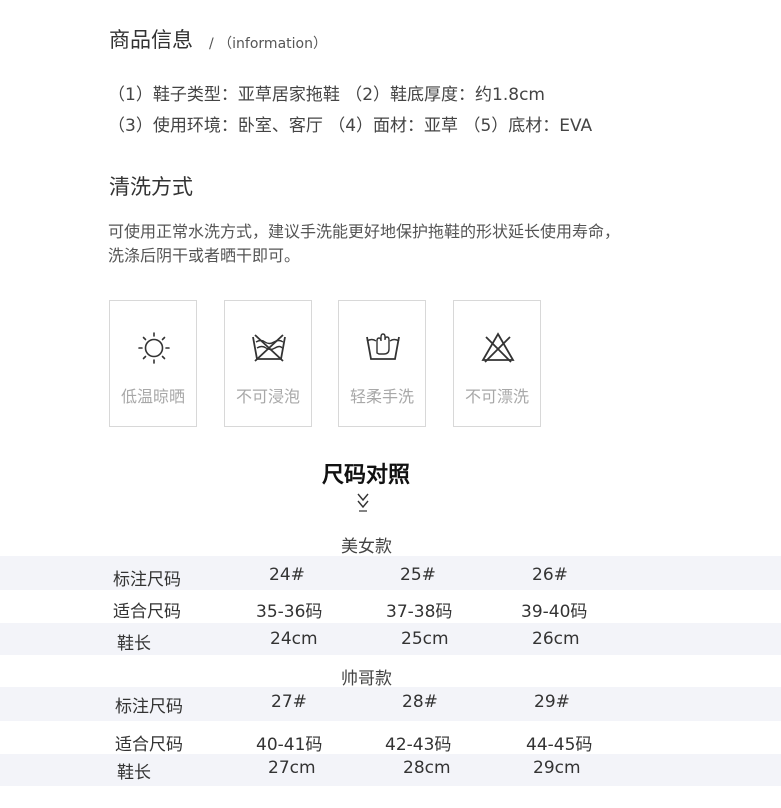 Image resolution: width=781 pixels, height=808 pixels. Describe the element at coordinates (289, 702) in the screenshot. I see `table-cell: 27#` at that location.